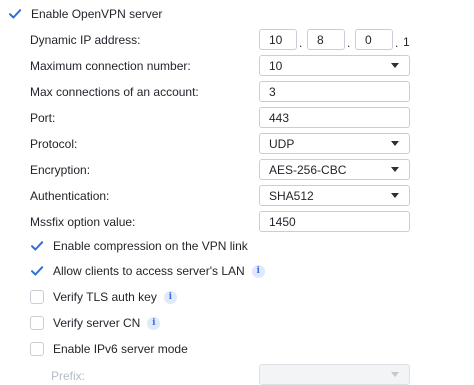 The width and height of the screenshot is (474, 385). What do you see at coordinates (83, 222) in the screenshot?
I see `mssfix-label: Mssfix option value:` at bounding box center [83, 222].